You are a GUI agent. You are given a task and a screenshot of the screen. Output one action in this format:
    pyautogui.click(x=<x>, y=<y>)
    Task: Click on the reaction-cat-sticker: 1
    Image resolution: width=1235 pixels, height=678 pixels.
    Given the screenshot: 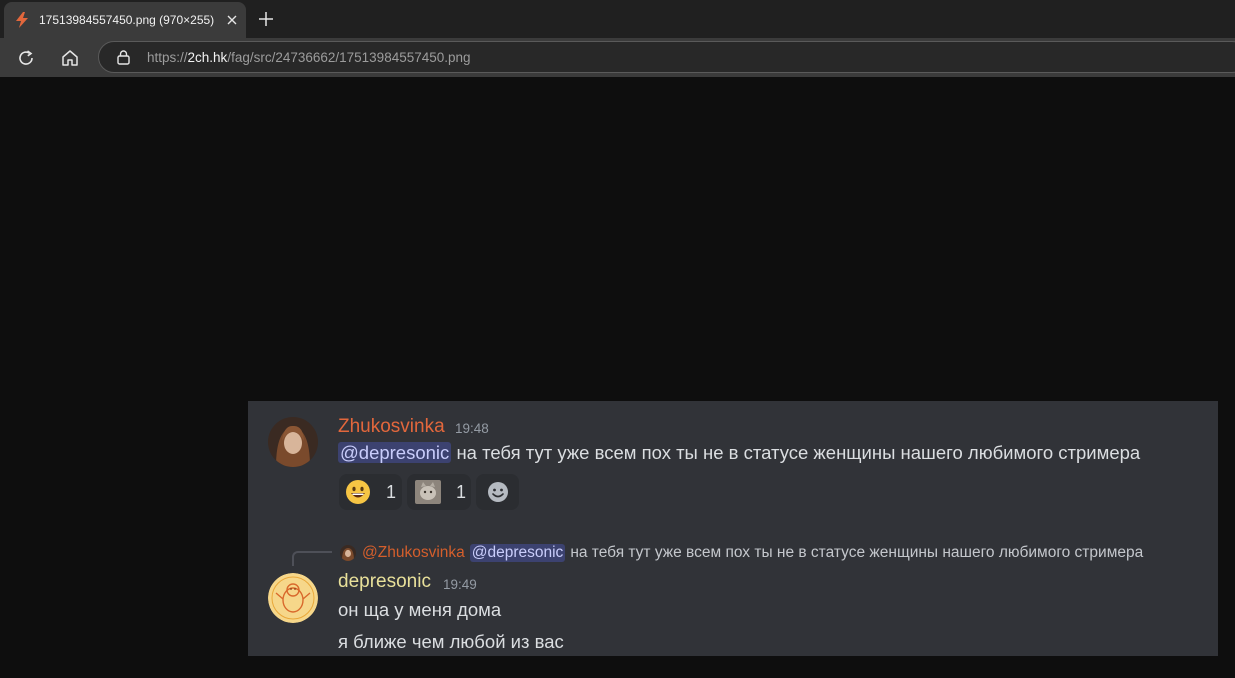 What is the action you would take?
    pyautogui.click(x=439, y=492)
    